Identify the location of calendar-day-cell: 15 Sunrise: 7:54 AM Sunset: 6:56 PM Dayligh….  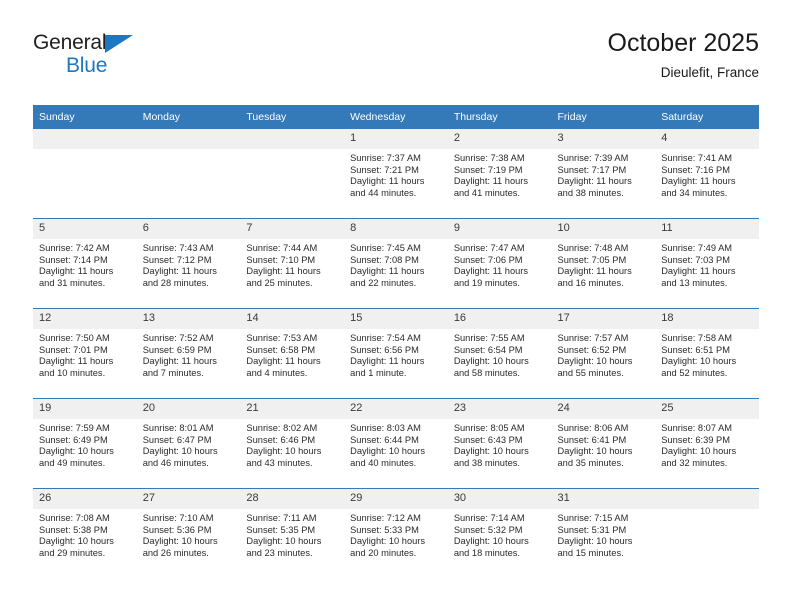
(396, 353).